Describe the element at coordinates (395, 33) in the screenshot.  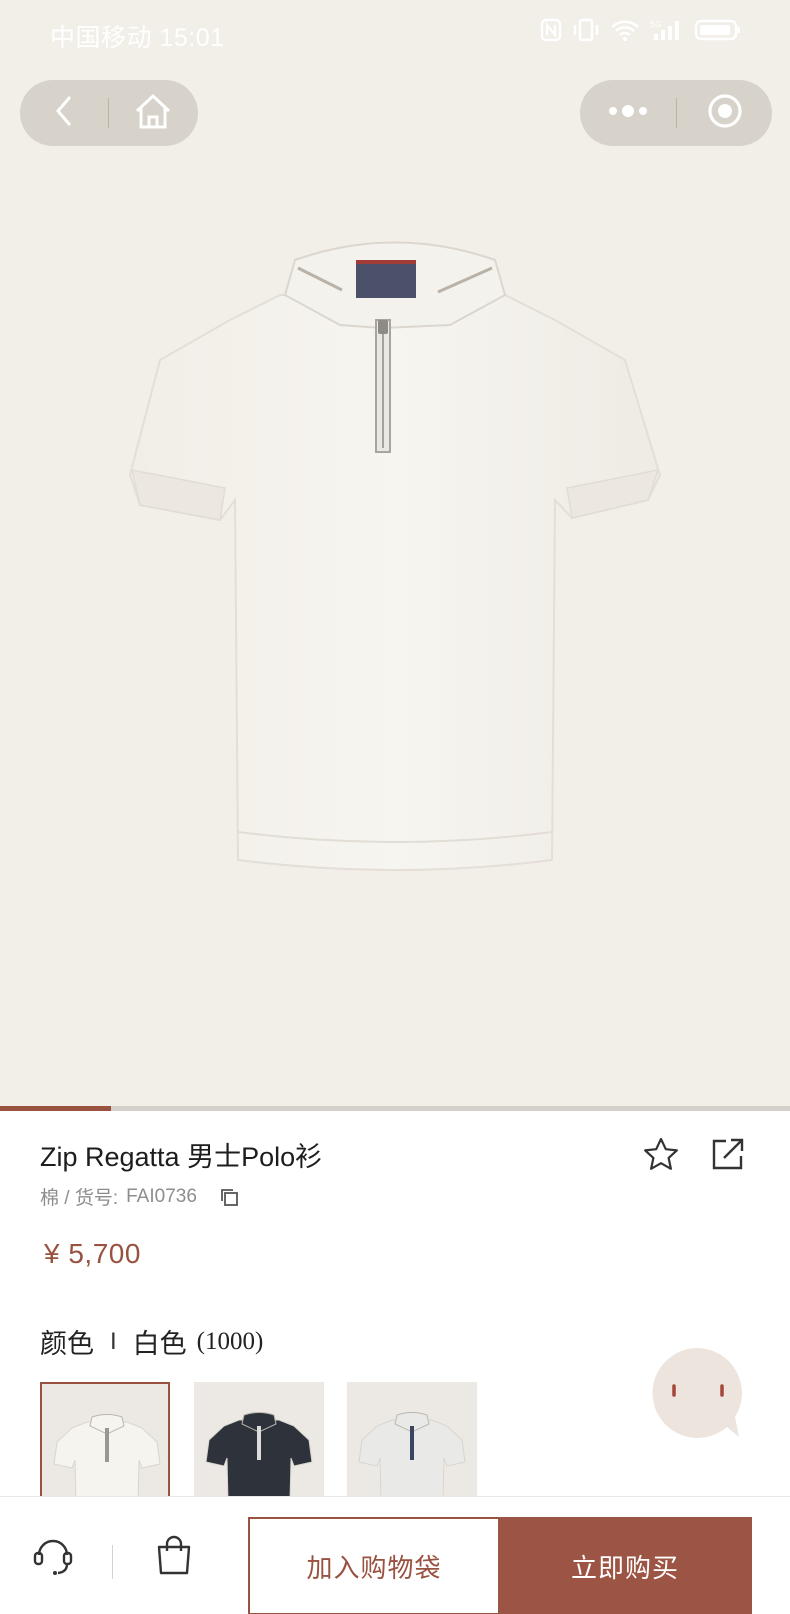
I see `status-bar: 中国移动 15:01 5G` at that location.